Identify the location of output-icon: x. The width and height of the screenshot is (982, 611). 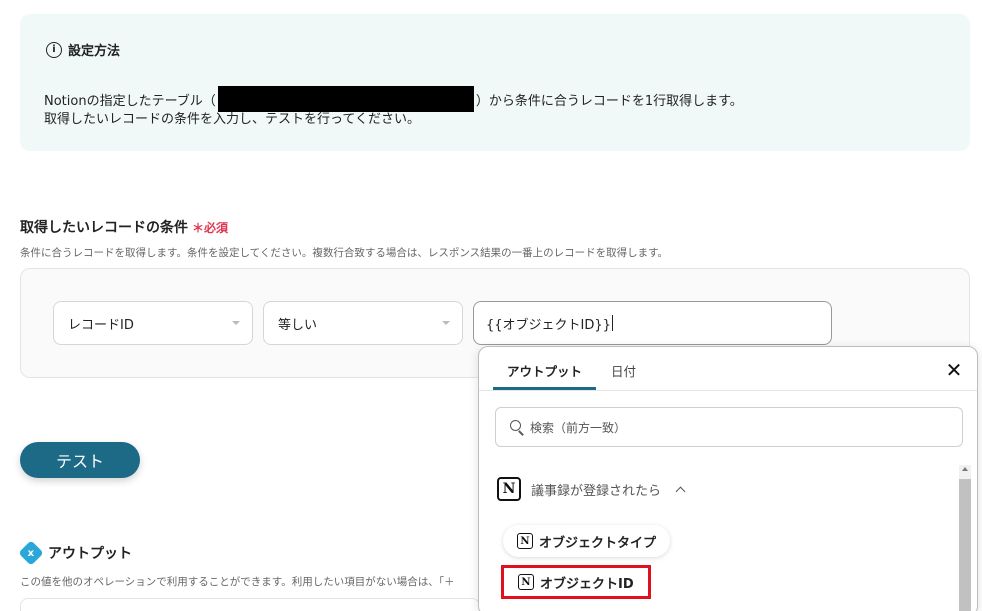
(31, 553).